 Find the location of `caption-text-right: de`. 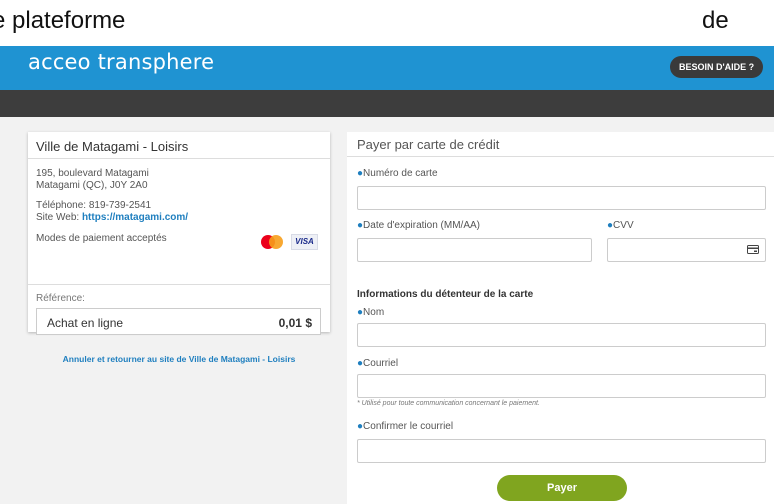

caption-text-right: de is located at coordinates (715, 20).